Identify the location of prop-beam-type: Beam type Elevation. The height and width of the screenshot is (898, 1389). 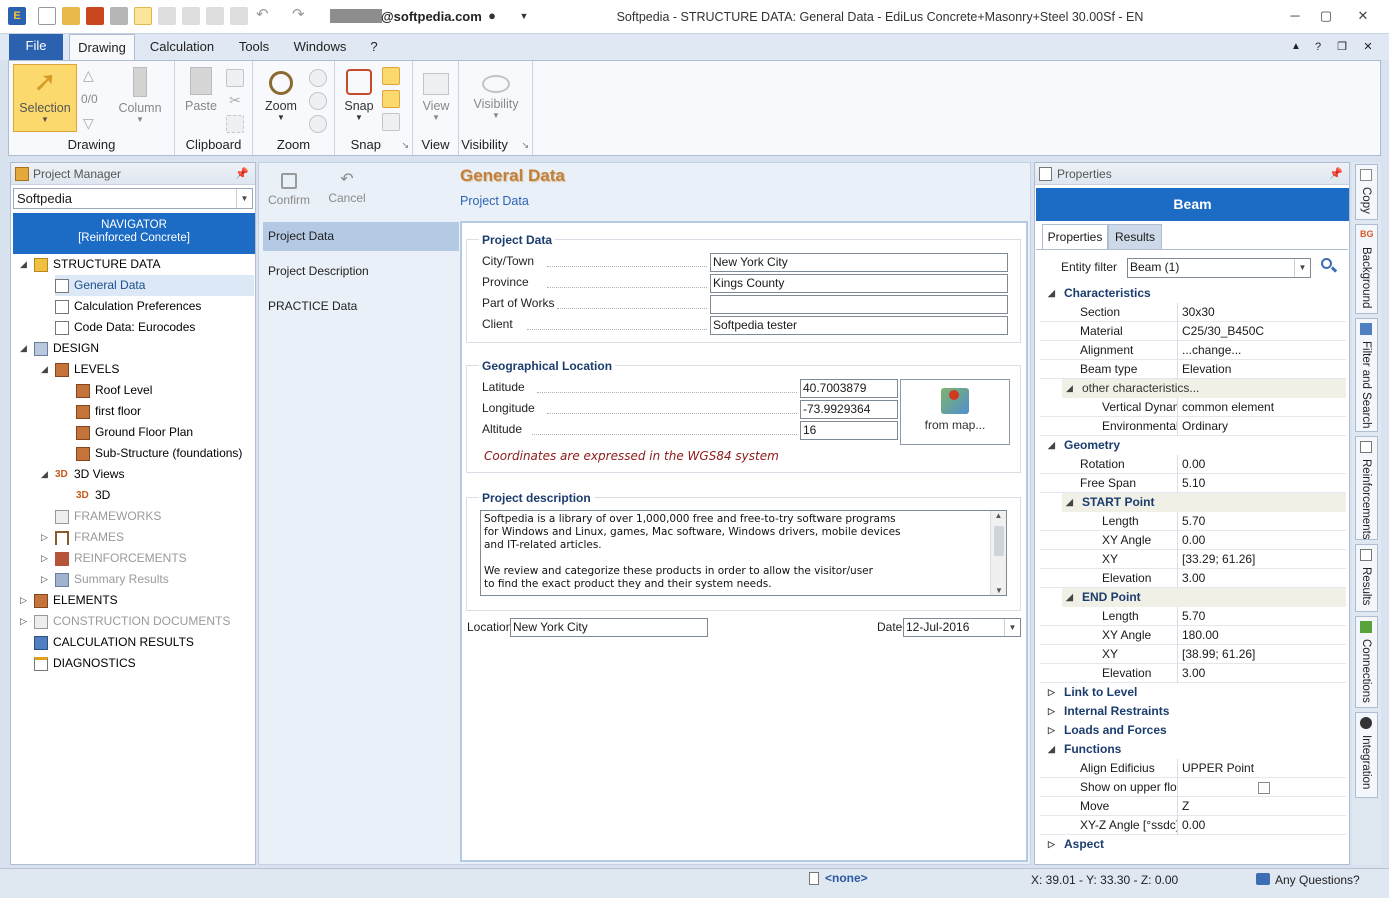
(1193, 369).